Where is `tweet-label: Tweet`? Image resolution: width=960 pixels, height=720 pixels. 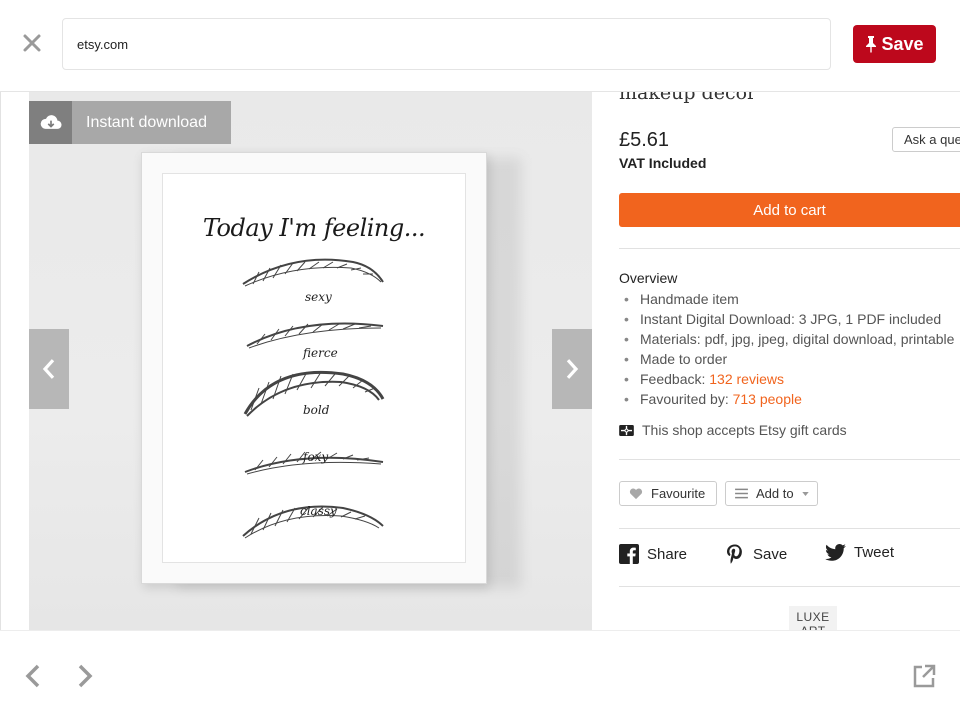 tweet-label: Tweet is located at coordinates (874, 552).